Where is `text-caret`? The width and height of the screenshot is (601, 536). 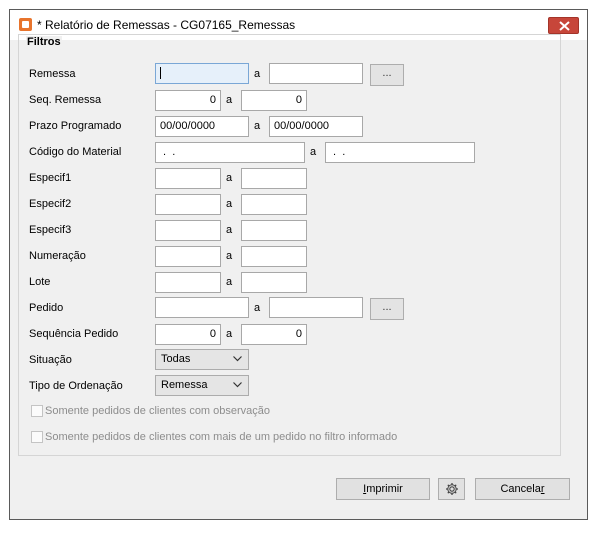 text-caret is located at coordinates (160, 73).